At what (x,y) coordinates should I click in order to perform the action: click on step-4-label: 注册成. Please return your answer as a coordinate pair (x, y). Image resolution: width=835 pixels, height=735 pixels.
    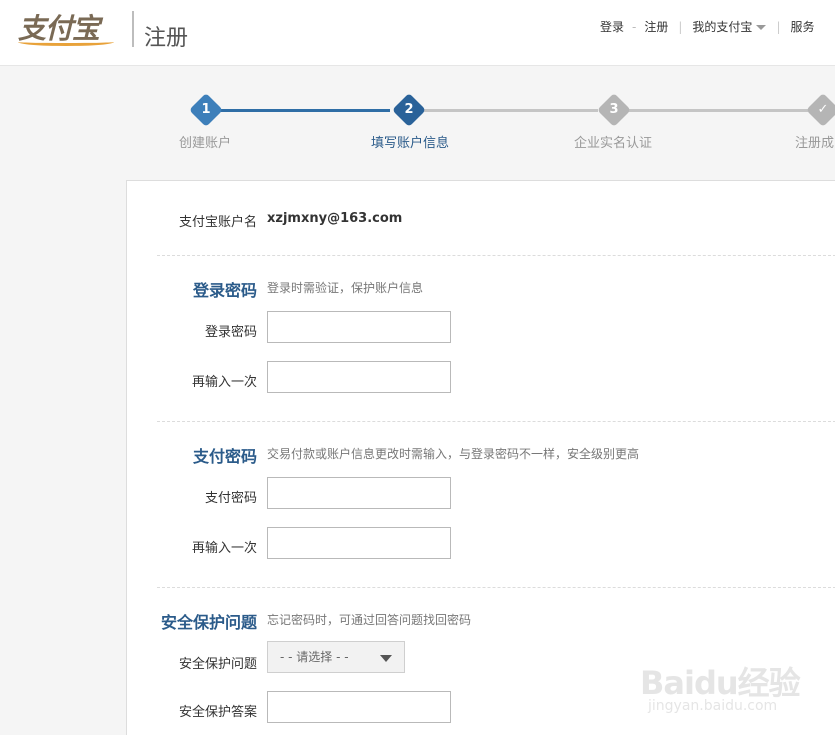
    Looking at the image, I should click on (815, 143).